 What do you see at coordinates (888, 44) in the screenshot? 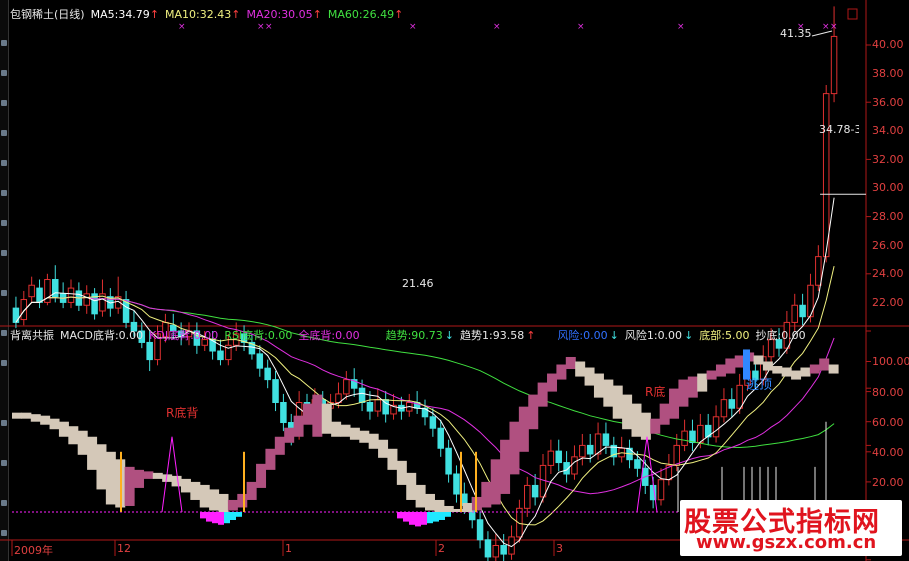
I see `price-tick: 40.00` at bounding box center [888, 44].